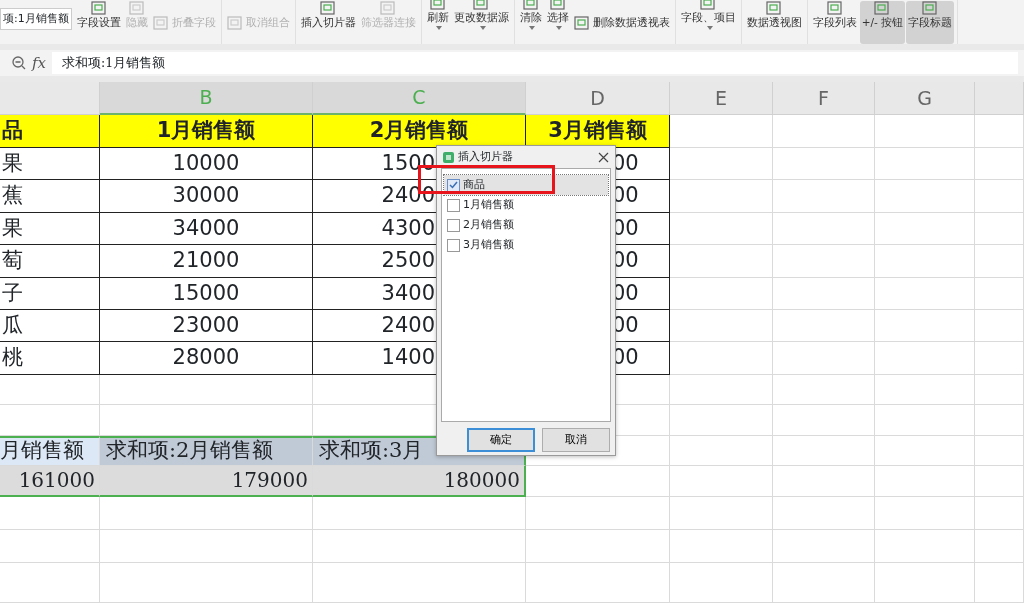 The image size is (1024, 603). Describe the element at coordinates (486, 156) in the screenshot. I see `dialog-title: 插入切片器` at that location.